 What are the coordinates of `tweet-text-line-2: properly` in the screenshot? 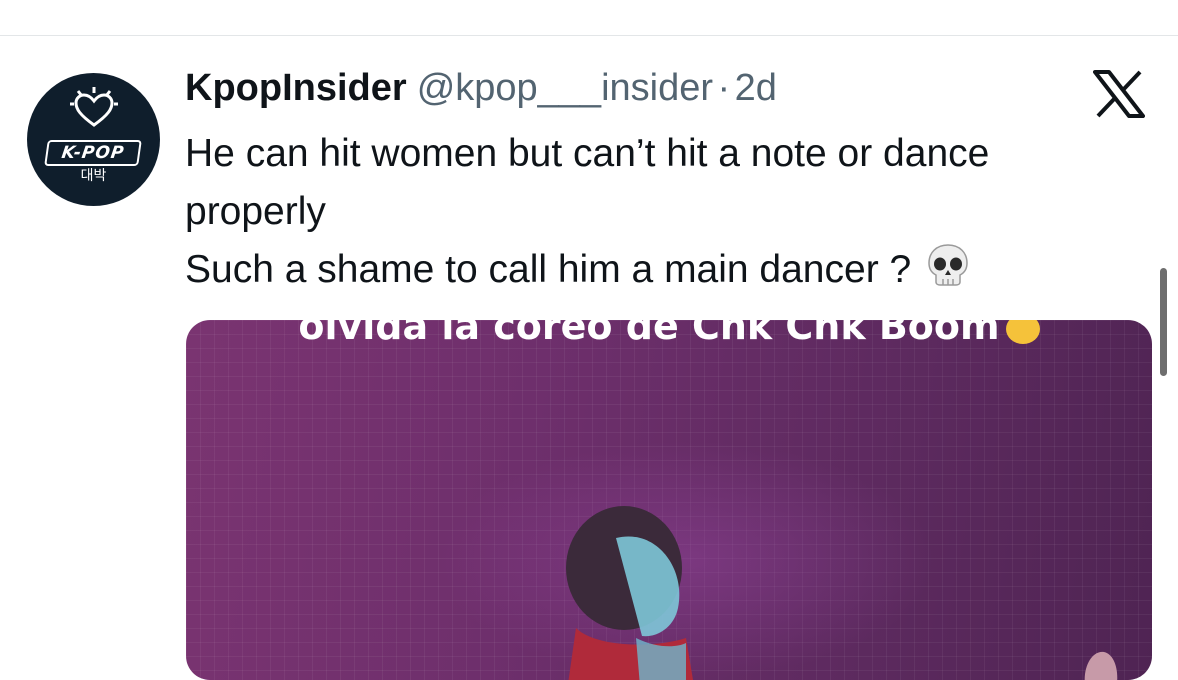 It's located at (255, 211).